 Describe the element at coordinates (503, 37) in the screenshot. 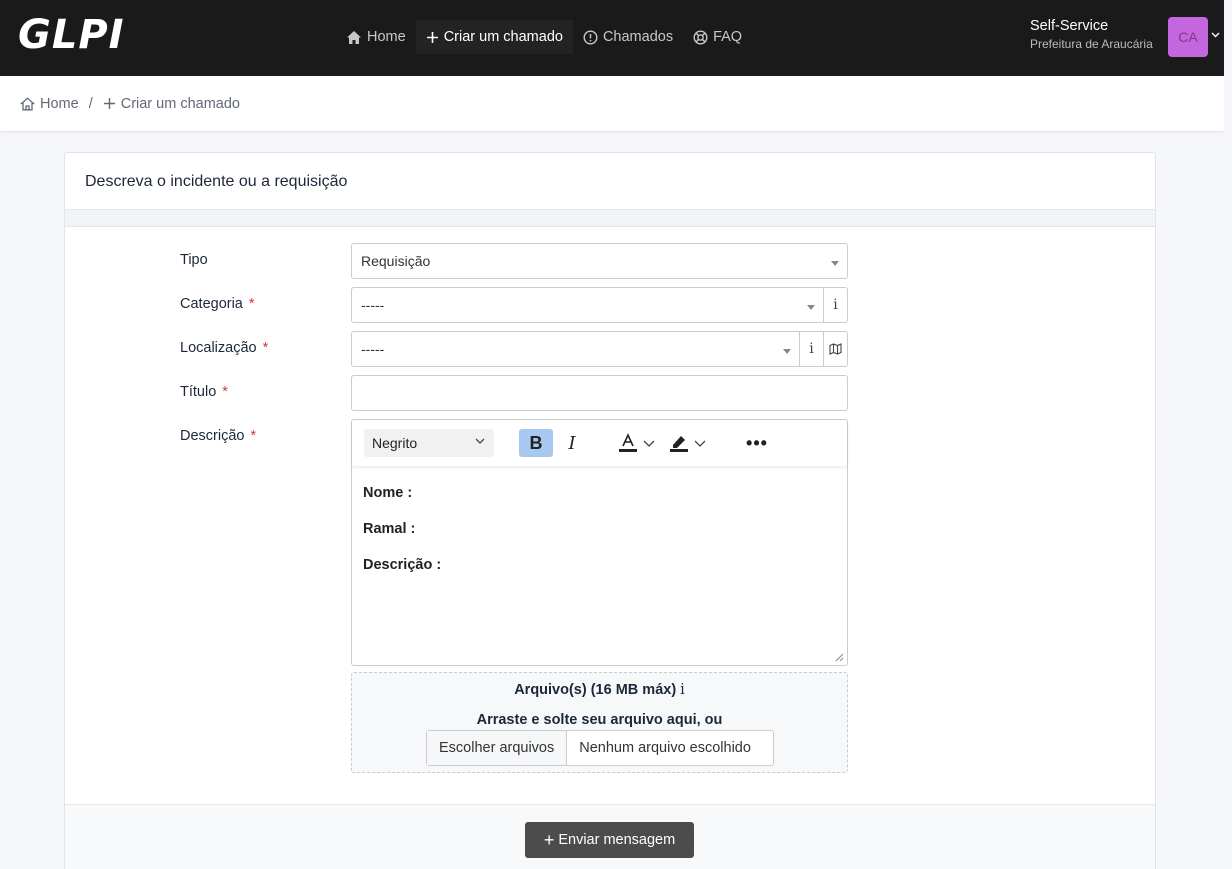

I see `nav-create-ticket-label: Criar um chamado` at that location.